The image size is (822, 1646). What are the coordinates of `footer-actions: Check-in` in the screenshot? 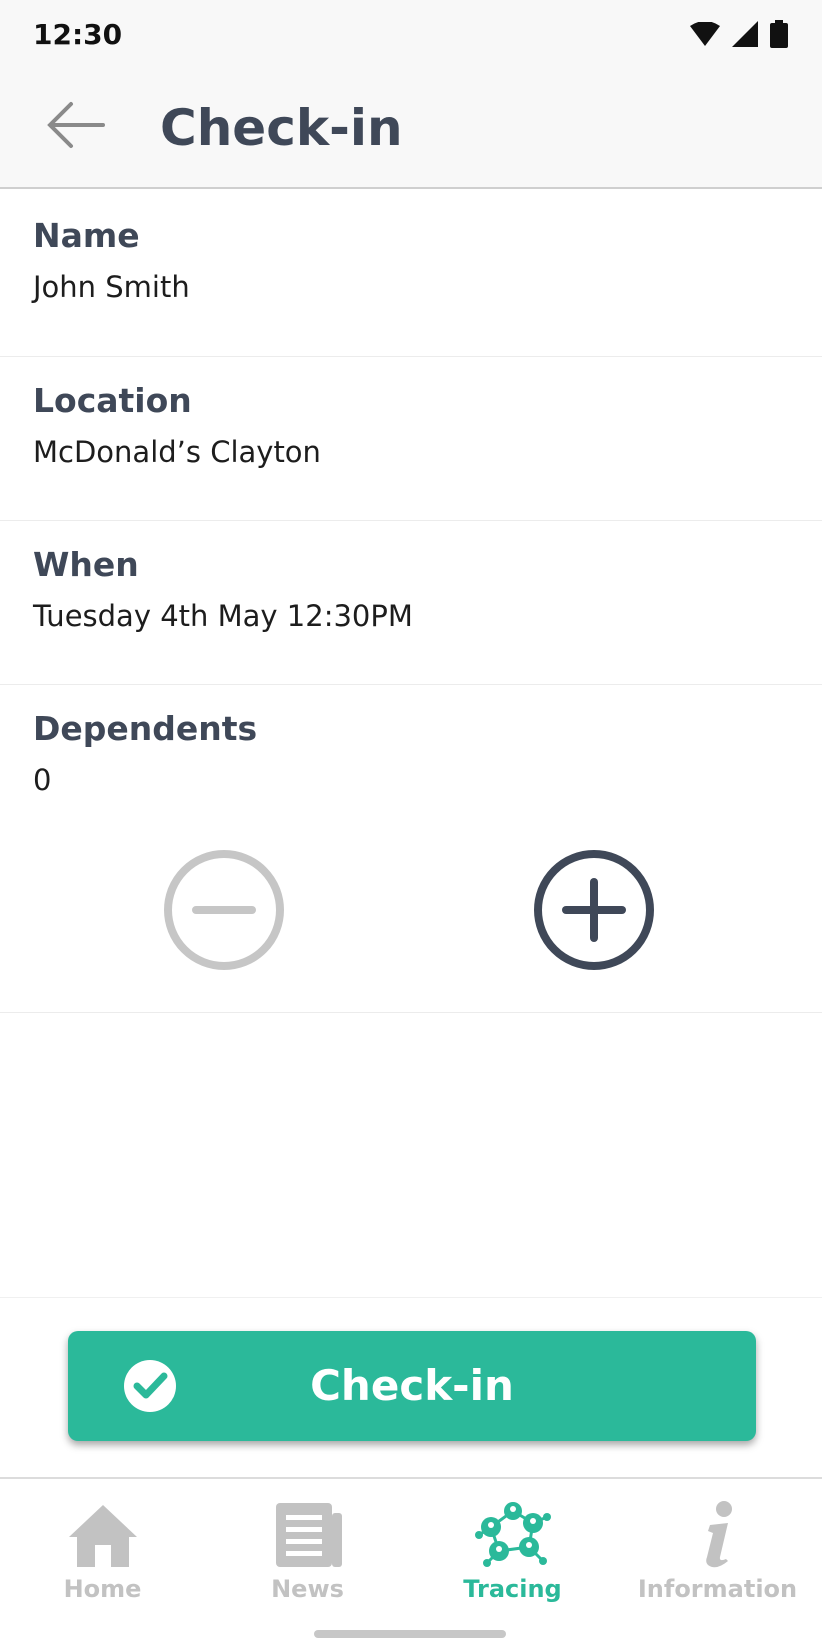 It's located at (411, 1387).